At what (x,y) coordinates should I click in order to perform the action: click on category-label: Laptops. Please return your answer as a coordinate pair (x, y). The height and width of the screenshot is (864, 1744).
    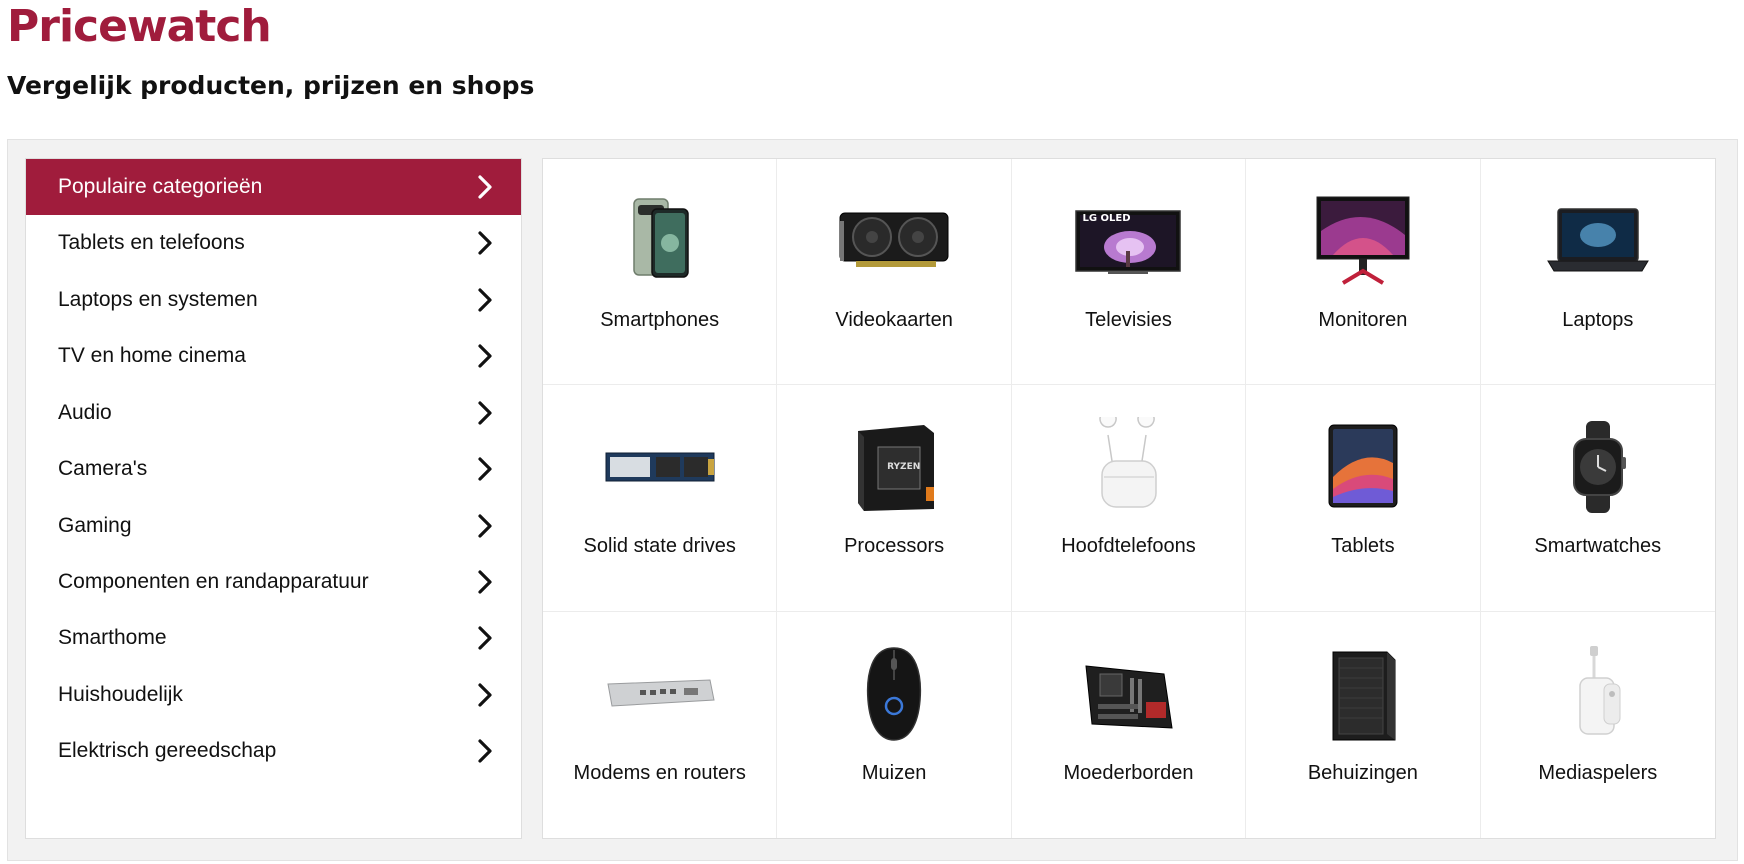
    Looking at the image, I should click on (1598, 320).